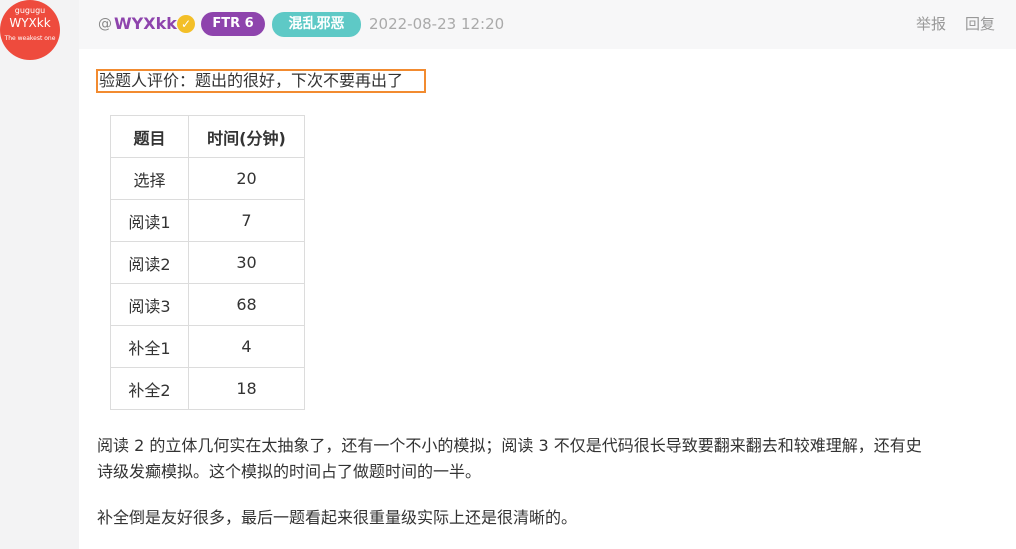 This screenshot has width=1016, height=549. I want to click on at-symbol: @, so click(105, 24).